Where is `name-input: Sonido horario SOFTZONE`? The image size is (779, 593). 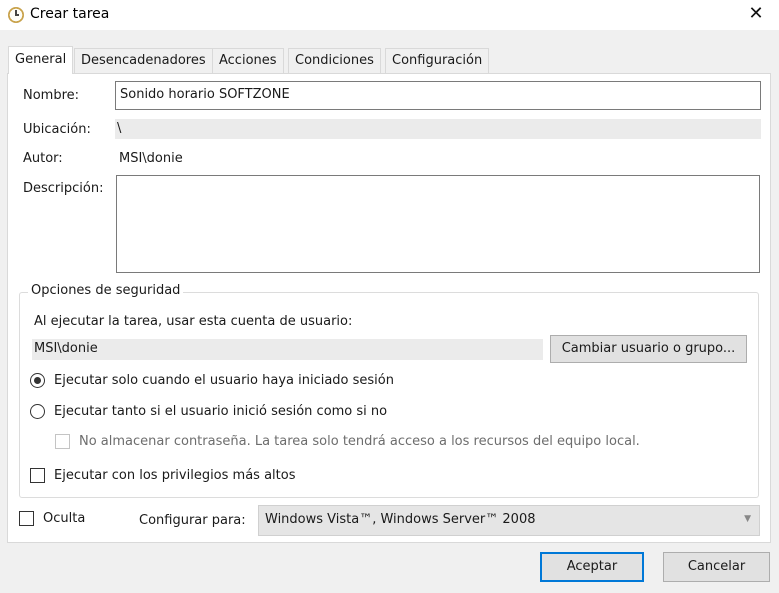 name-input: Sonido horario SOFTZONE is located at coordinates (438, 95).